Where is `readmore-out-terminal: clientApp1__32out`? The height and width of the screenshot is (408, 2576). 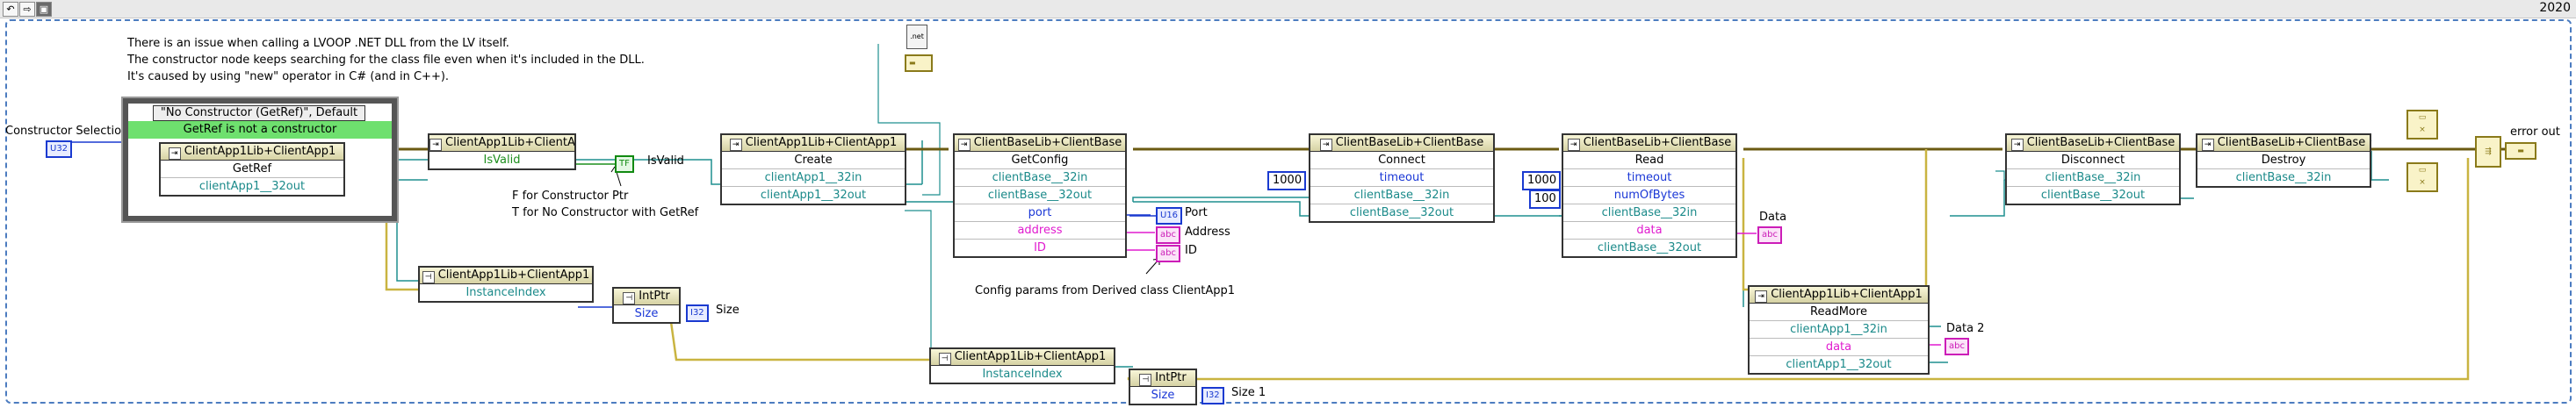 readmore-out-terminal: clientApp1__32out is located at coordinates (1839, 364).